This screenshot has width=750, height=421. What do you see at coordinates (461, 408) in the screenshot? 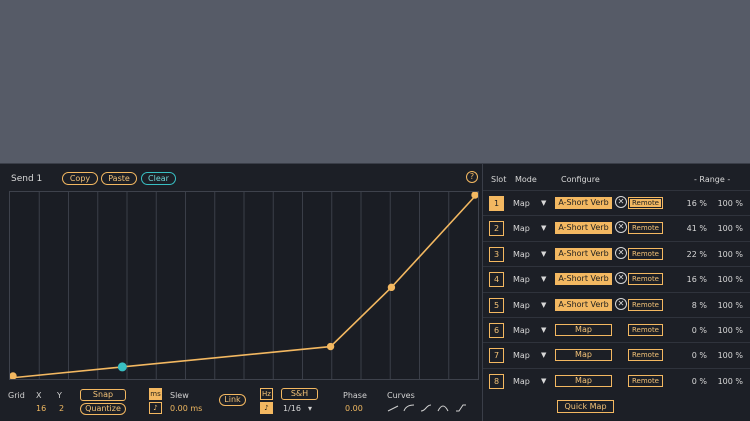
I see `curve-step-icon` at bounding box center [461, 408].